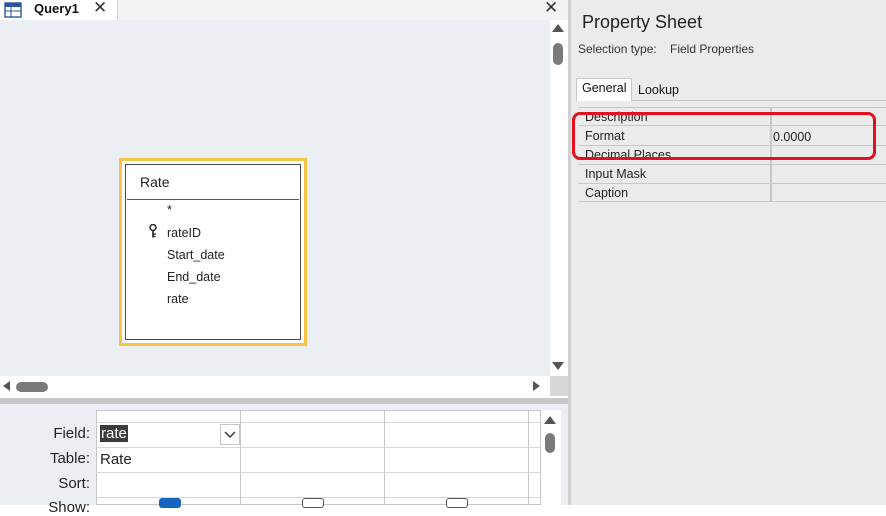 Image resolution: width=886 pixels, height=516 pixels. What do you see at coordinates (169, 210) in the screenshot?
I see `field-all: *` at bounding box center [169, 210].